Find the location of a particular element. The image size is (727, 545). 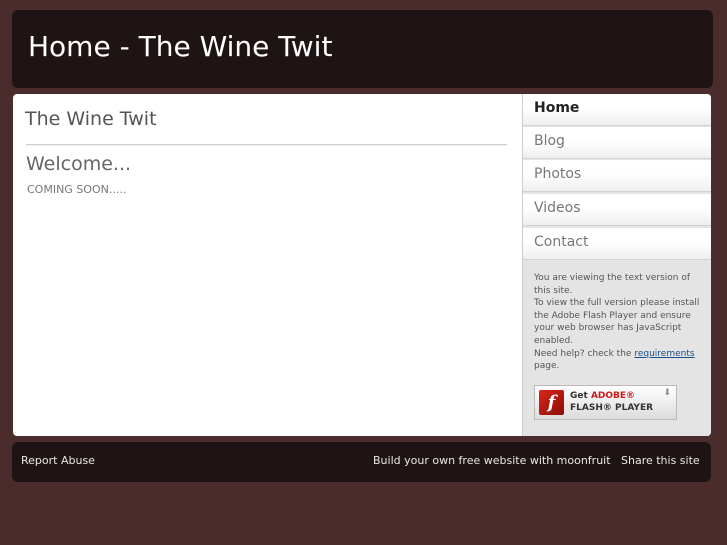

flash-badge-product: FLASH® PLAYER is located at coordinates (612, 408).